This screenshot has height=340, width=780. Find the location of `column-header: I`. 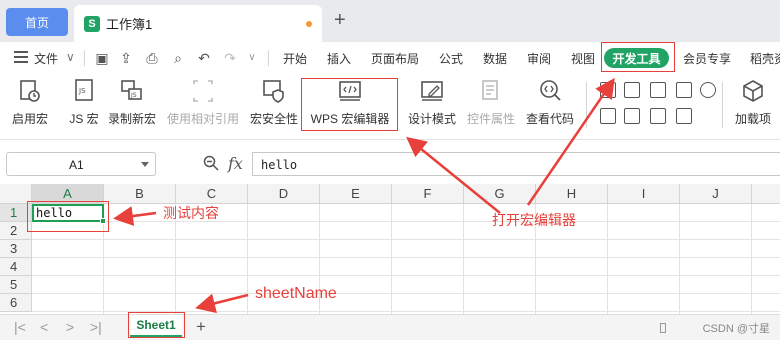

column-header: I is located at coordinates (644, 194).